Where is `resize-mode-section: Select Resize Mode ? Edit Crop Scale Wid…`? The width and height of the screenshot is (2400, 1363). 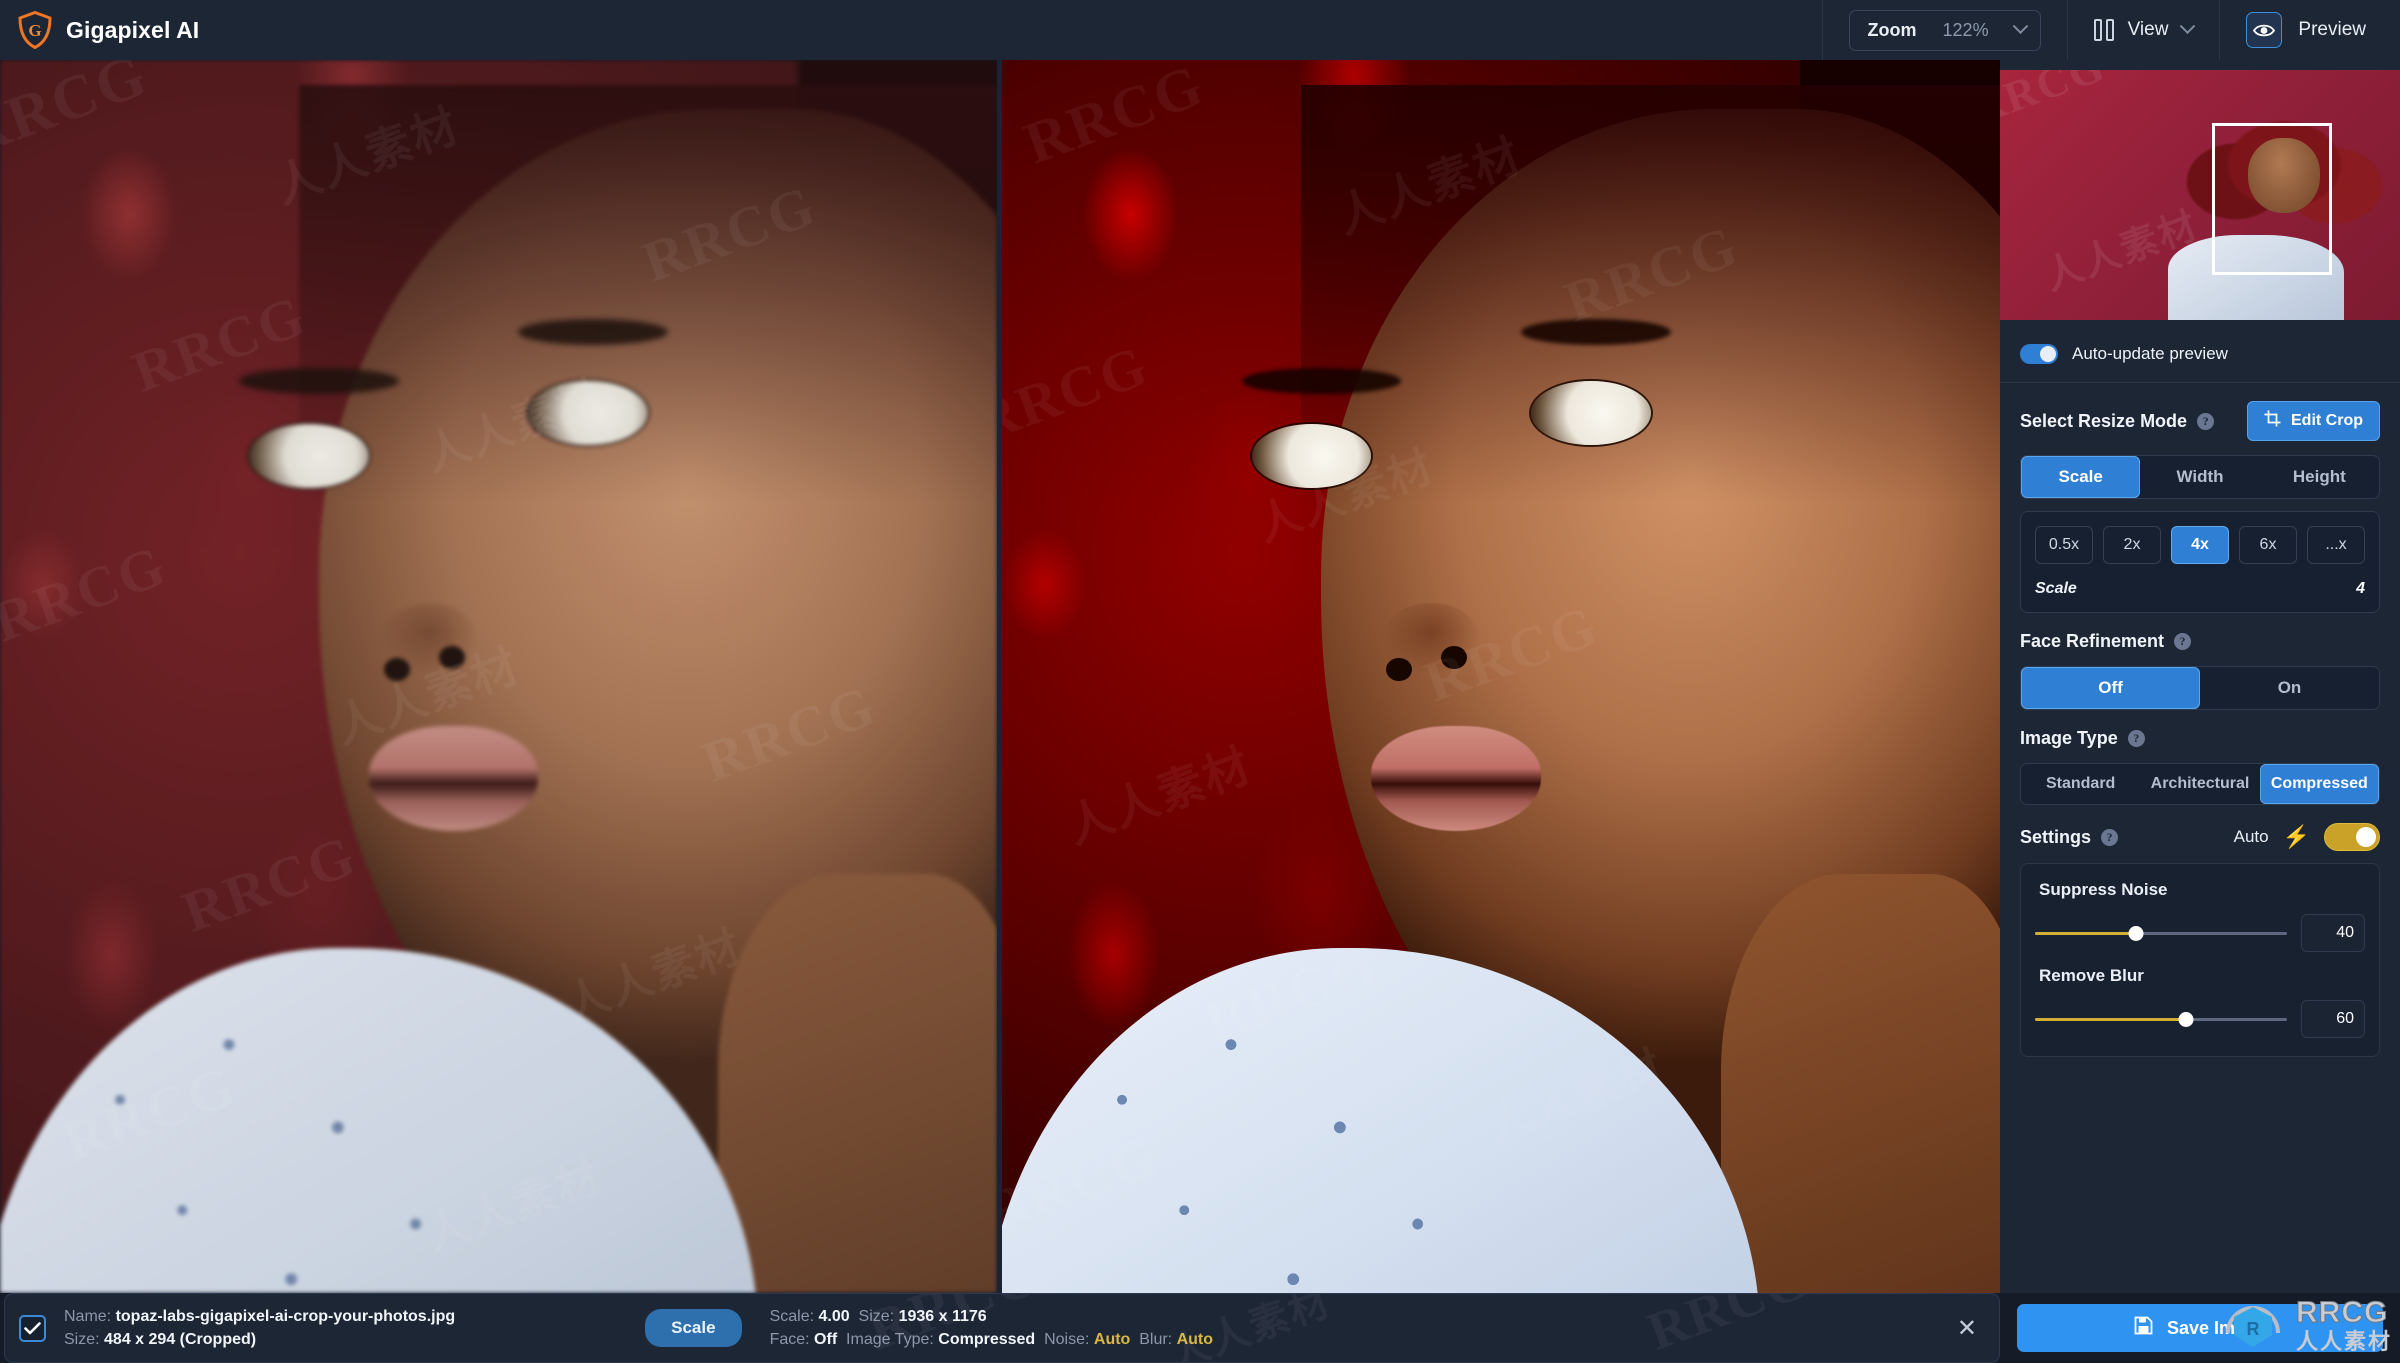 resize-mode-section: Select Resize Mode ? Edit Crop Scale Wid… is located at coordinates (2200, 498).